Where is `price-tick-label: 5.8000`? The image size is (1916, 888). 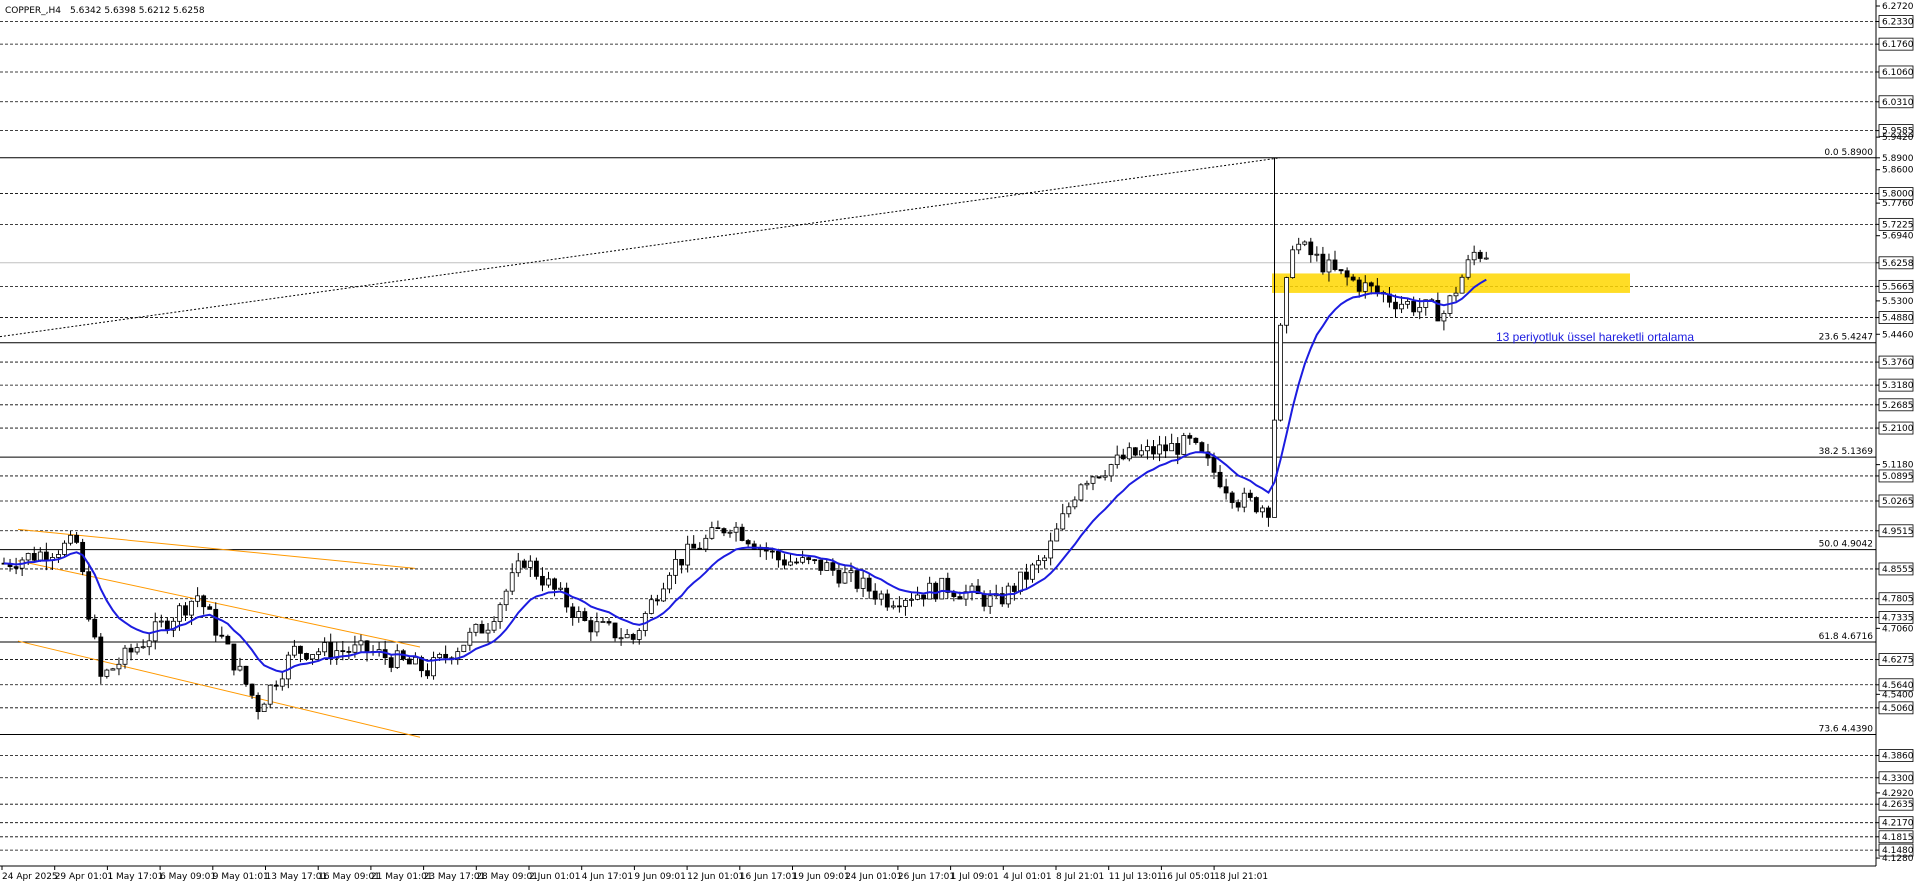 price-tick-label: 5.8000 is located at coordinates (1898, 195).